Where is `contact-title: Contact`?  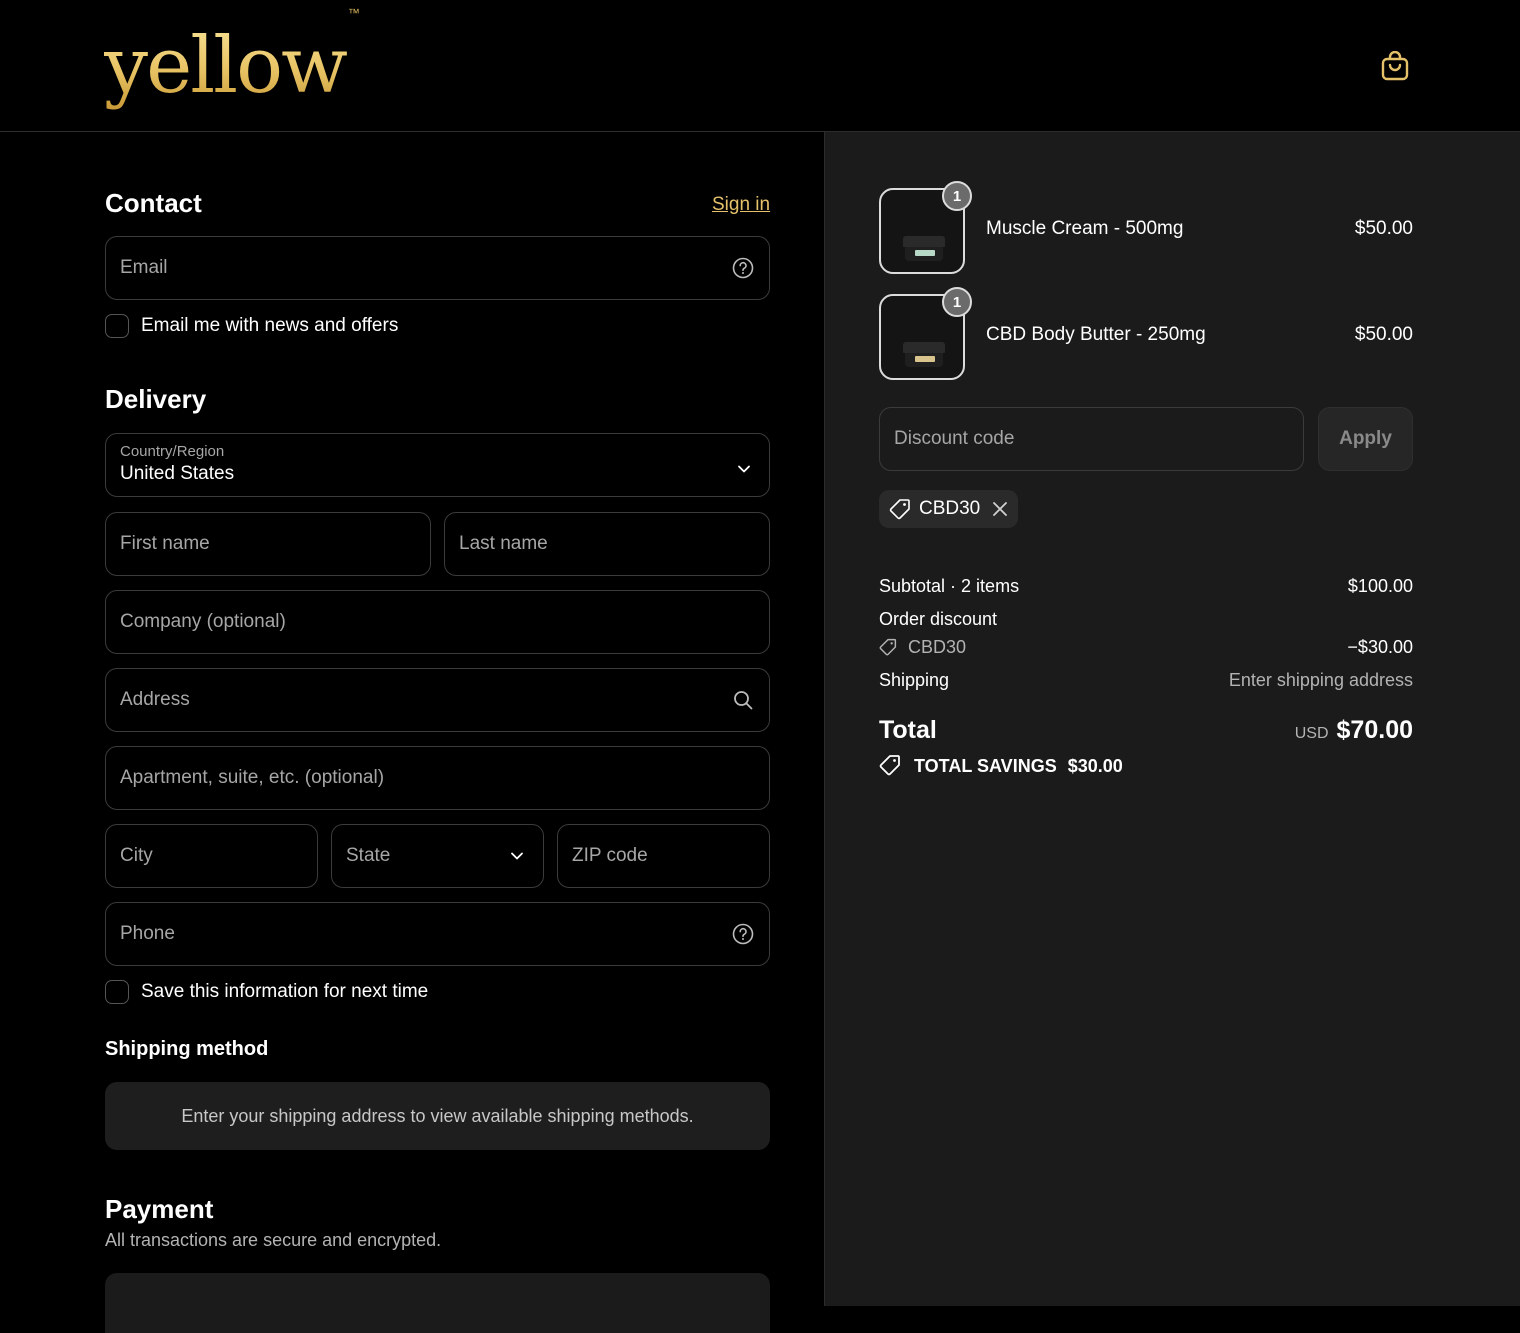
contact-title: Contact is located at coordinates (153, 203).